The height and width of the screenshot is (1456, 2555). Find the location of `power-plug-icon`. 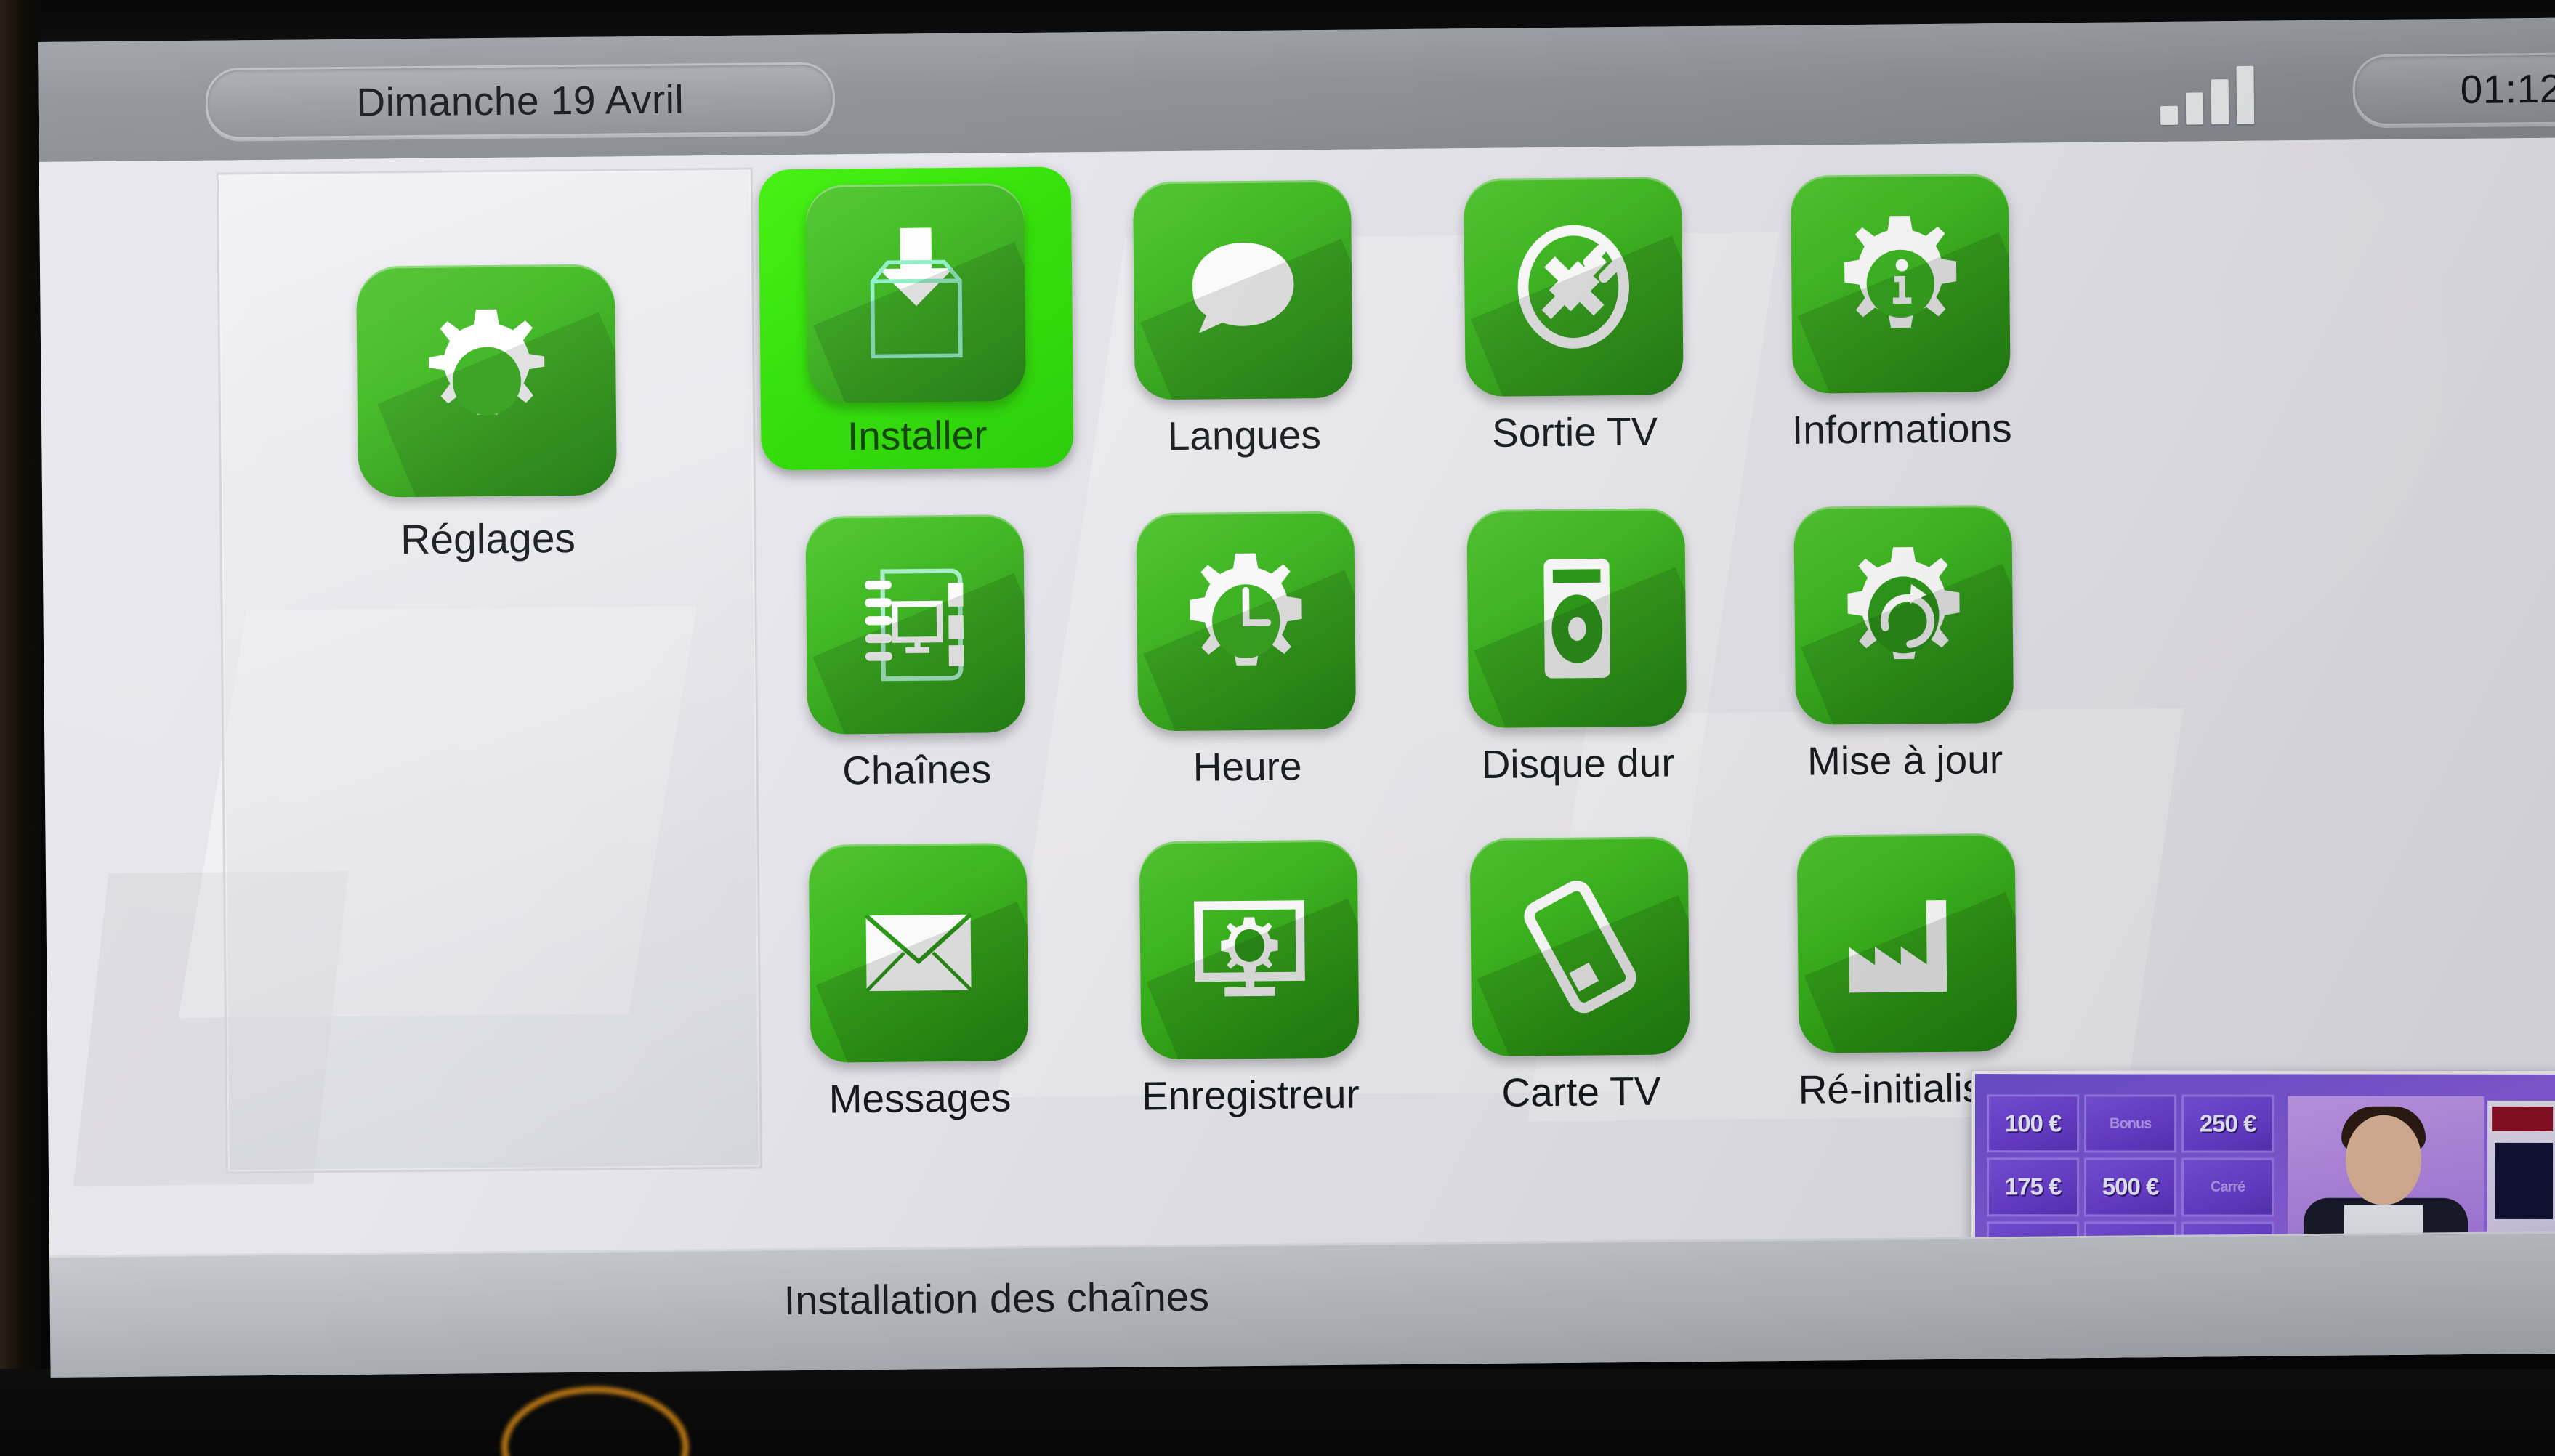

power-plug-icon is located at coordinates (1573, 287).